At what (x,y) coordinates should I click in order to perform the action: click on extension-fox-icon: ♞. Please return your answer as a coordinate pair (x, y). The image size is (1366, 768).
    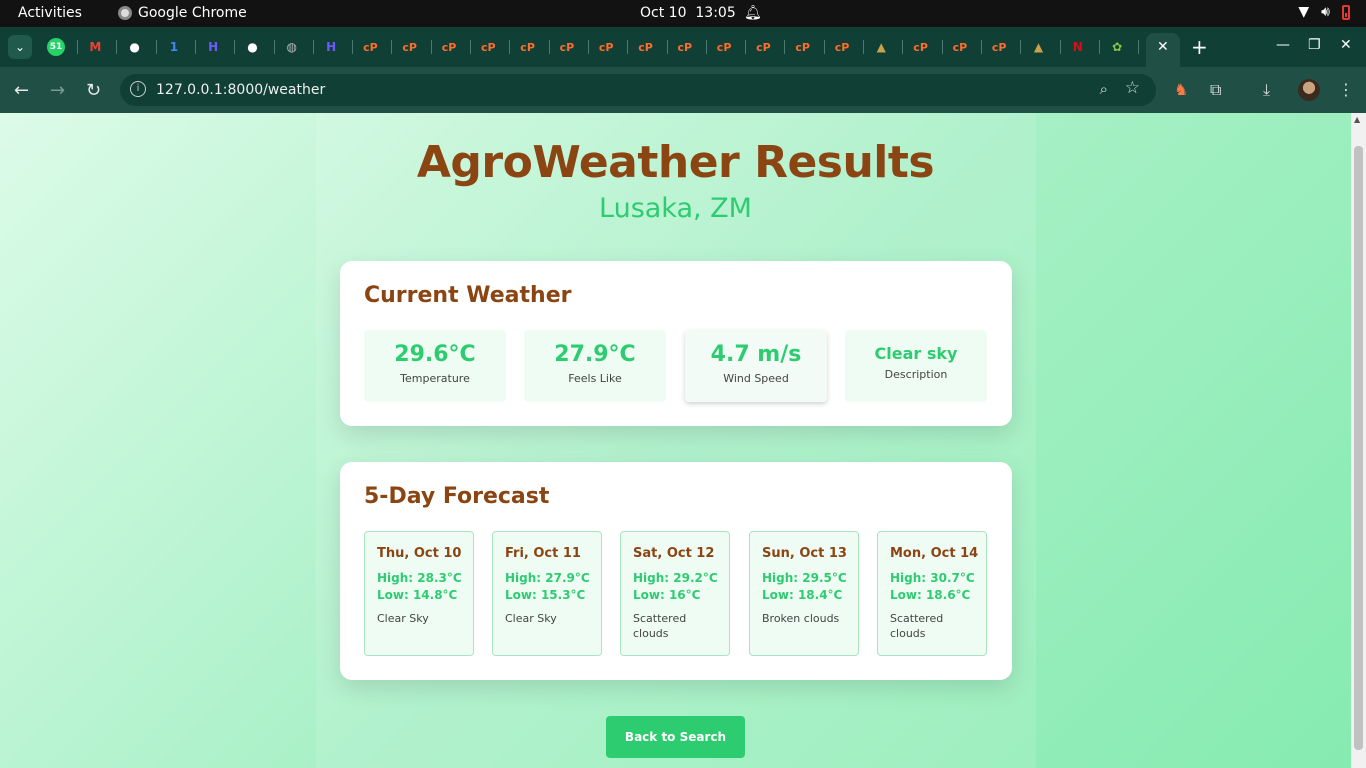
    Looking at the image, I should click on (1181, 89).